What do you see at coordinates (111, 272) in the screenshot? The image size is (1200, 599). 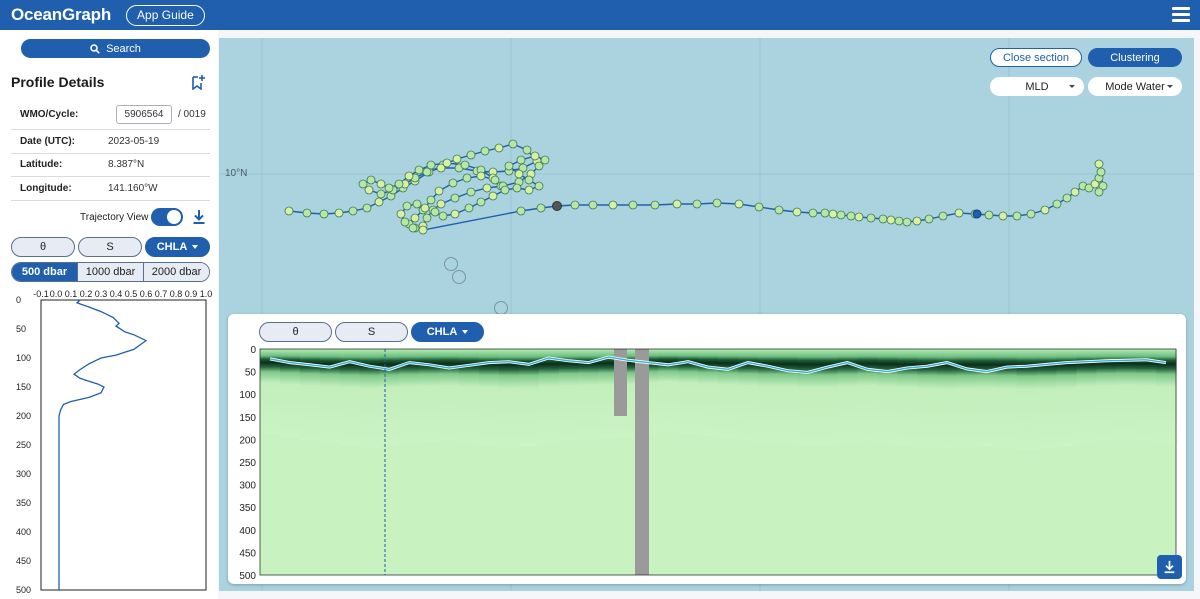 I see `depth-1000-button: 1000 dbar` at bounding box center [111, 272].